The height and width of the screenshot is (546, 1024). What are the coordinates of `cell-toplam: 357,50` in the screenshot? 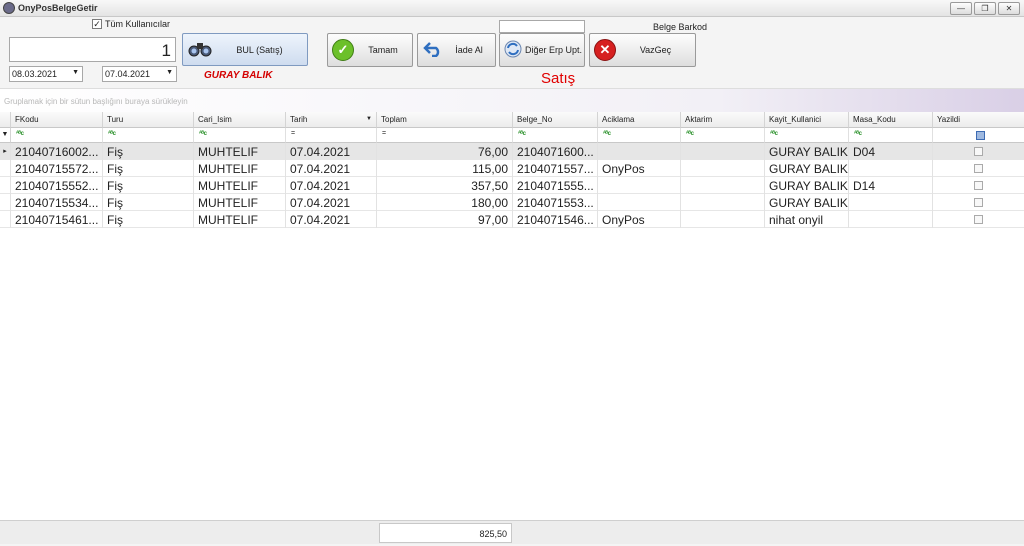 It's located at (445, 185).